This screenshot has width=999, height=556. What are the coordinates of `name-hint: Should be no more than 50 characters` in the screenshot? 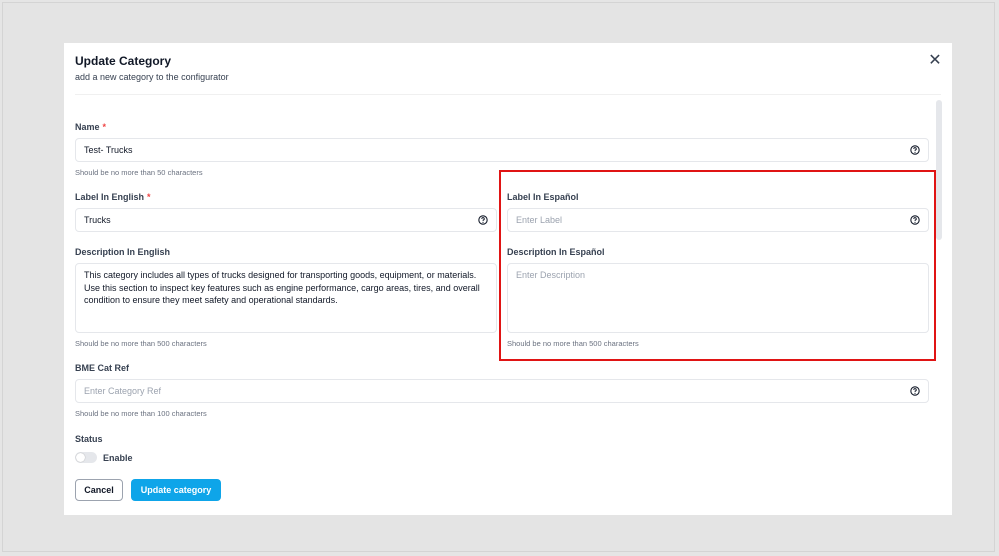 It's located at (139, 172).